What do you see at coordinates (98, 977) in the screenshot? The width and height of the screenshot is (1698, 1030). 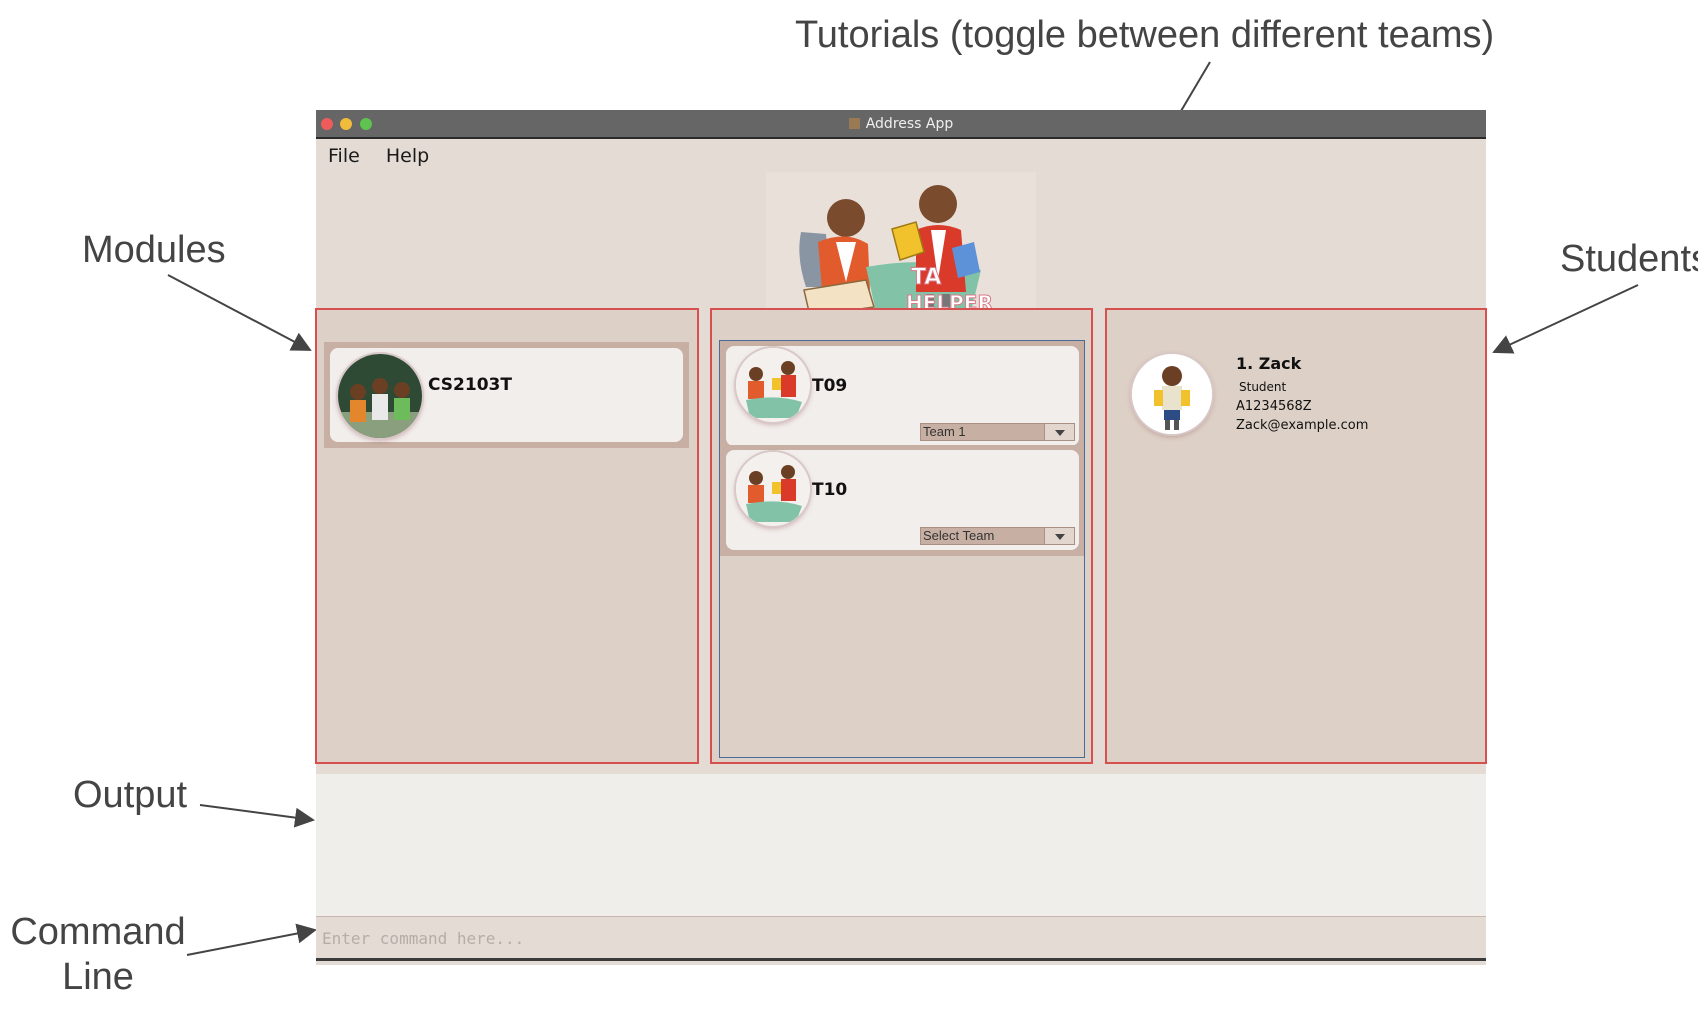 I see `annotation-command-line-2: Line` at bounding box center [98, 977].